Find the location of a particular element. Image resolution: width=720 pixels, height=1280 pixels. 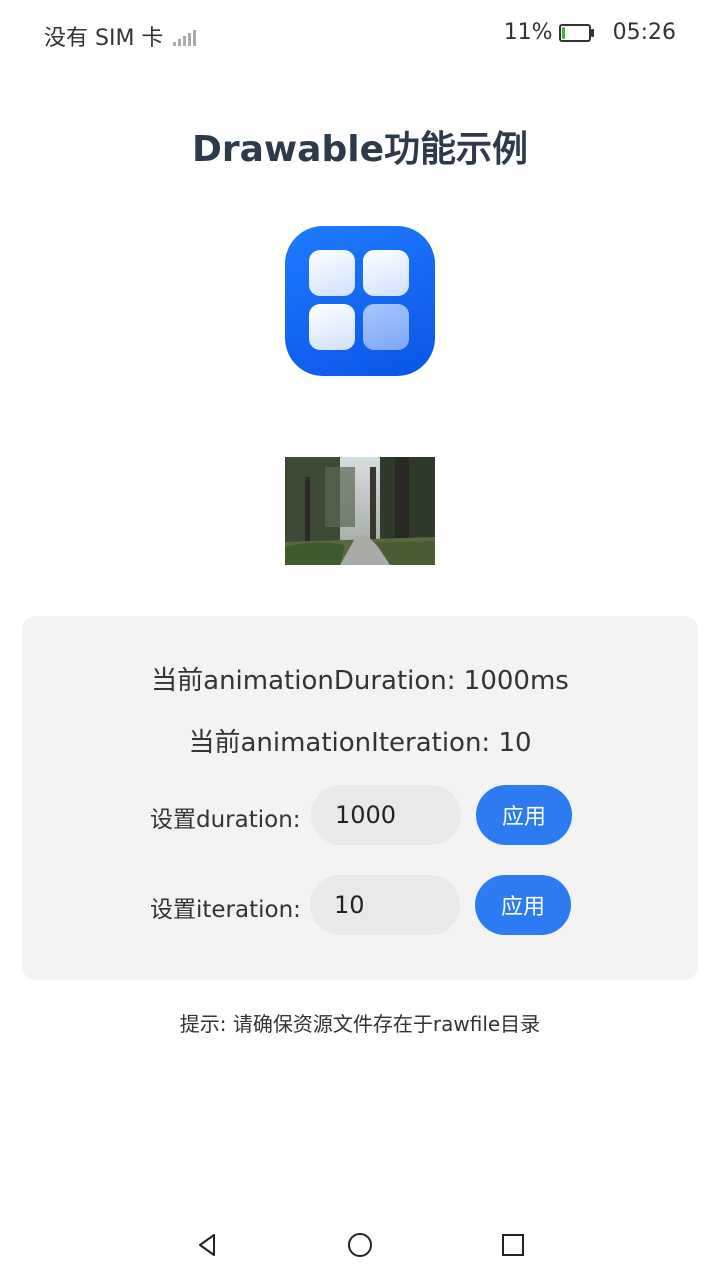

battery-percent: 11% is located at coordinates (528, 32).